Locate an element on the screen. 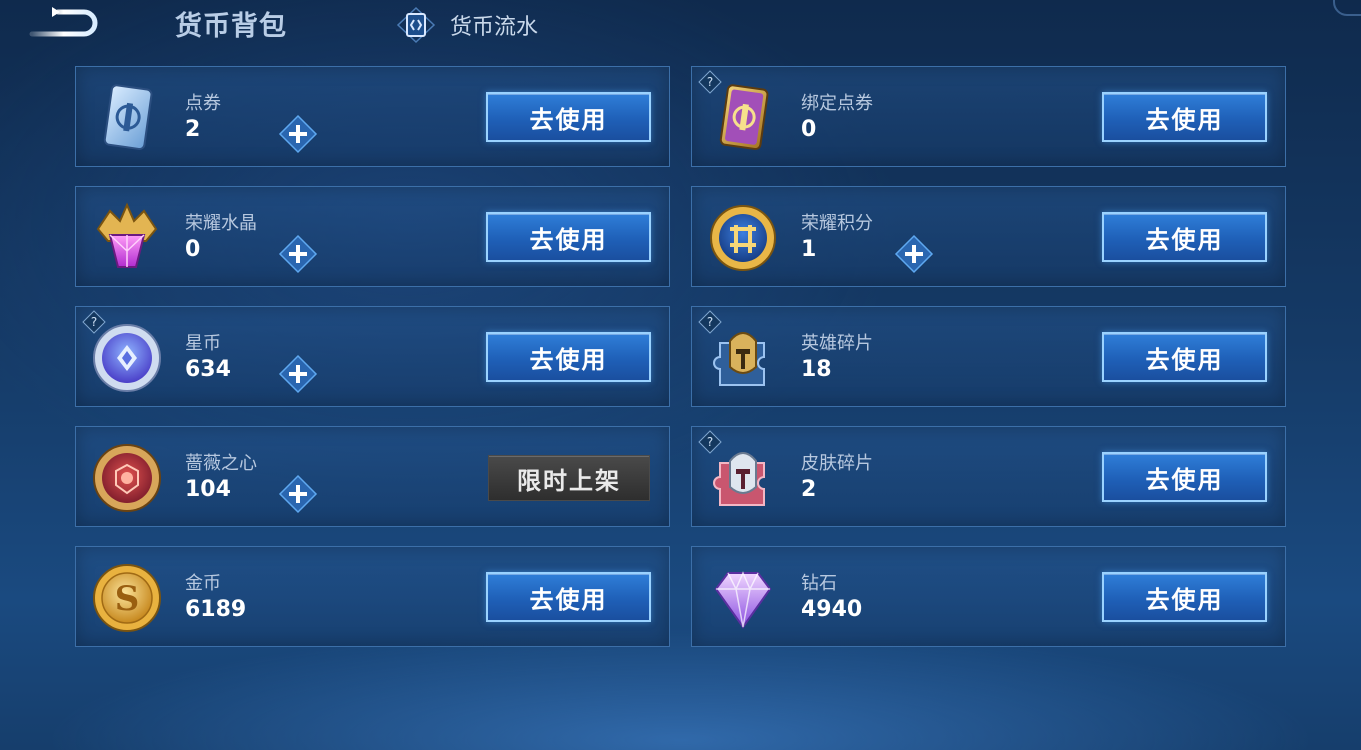 The width and height of the screenshot is (1361, 750). coupon-icon is located at coordinates (128, 117).